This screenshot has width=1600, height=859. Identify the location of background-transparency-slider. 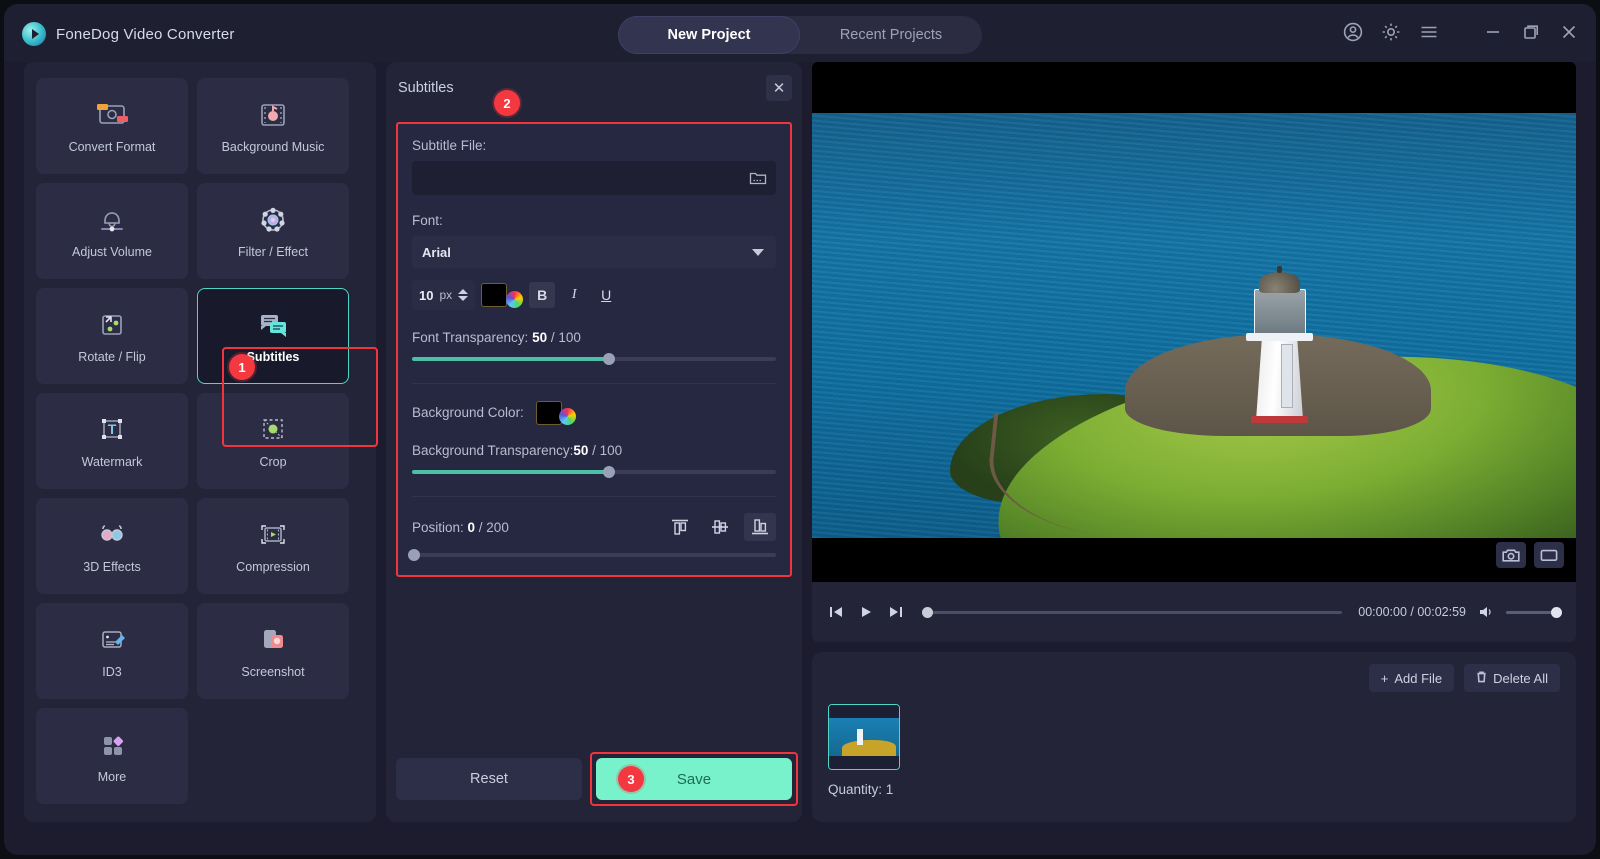
(594, 472).